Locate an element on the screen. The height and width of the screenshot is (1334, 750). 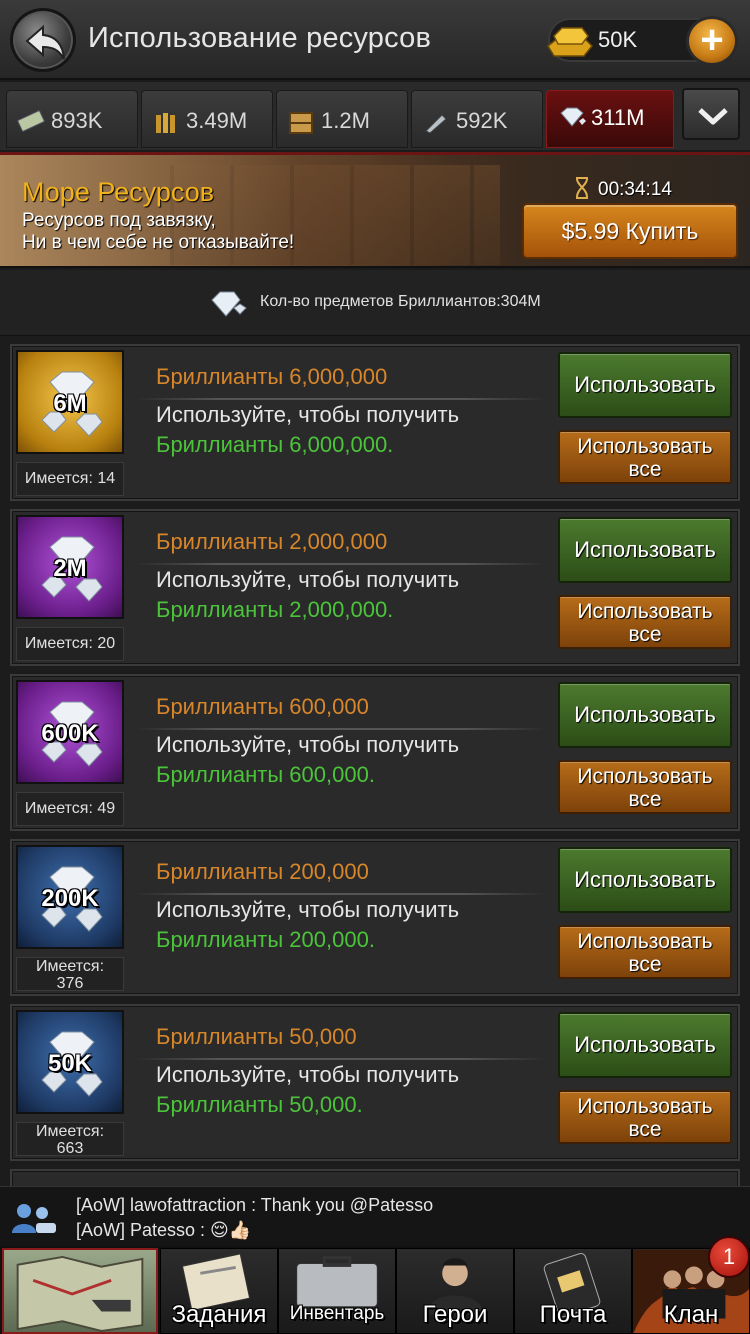
nav-label: Герои is located at coordinates (455, 1314).